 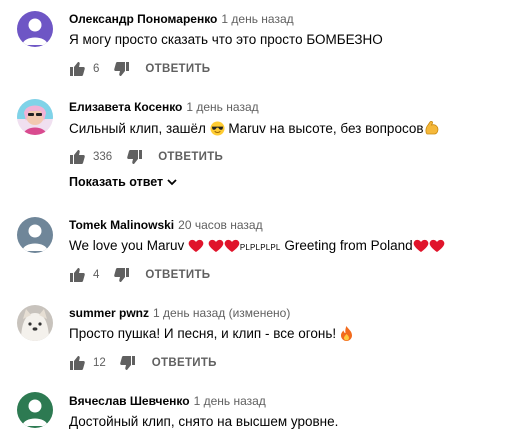 I want to click on comment-actions: 12 ОТВЕТИТЬ, so click(x=143, y=363).